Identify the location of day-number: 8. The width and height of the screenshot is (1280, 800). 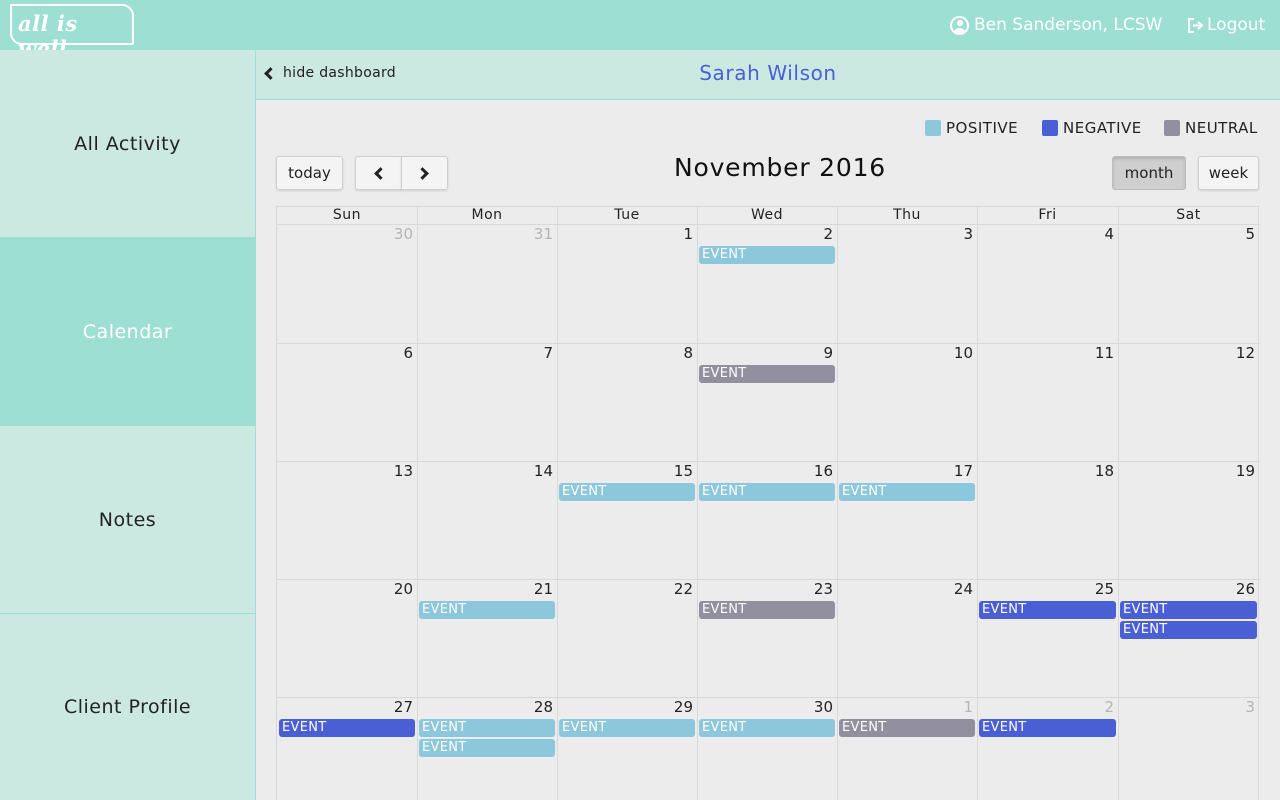
(688, 353).